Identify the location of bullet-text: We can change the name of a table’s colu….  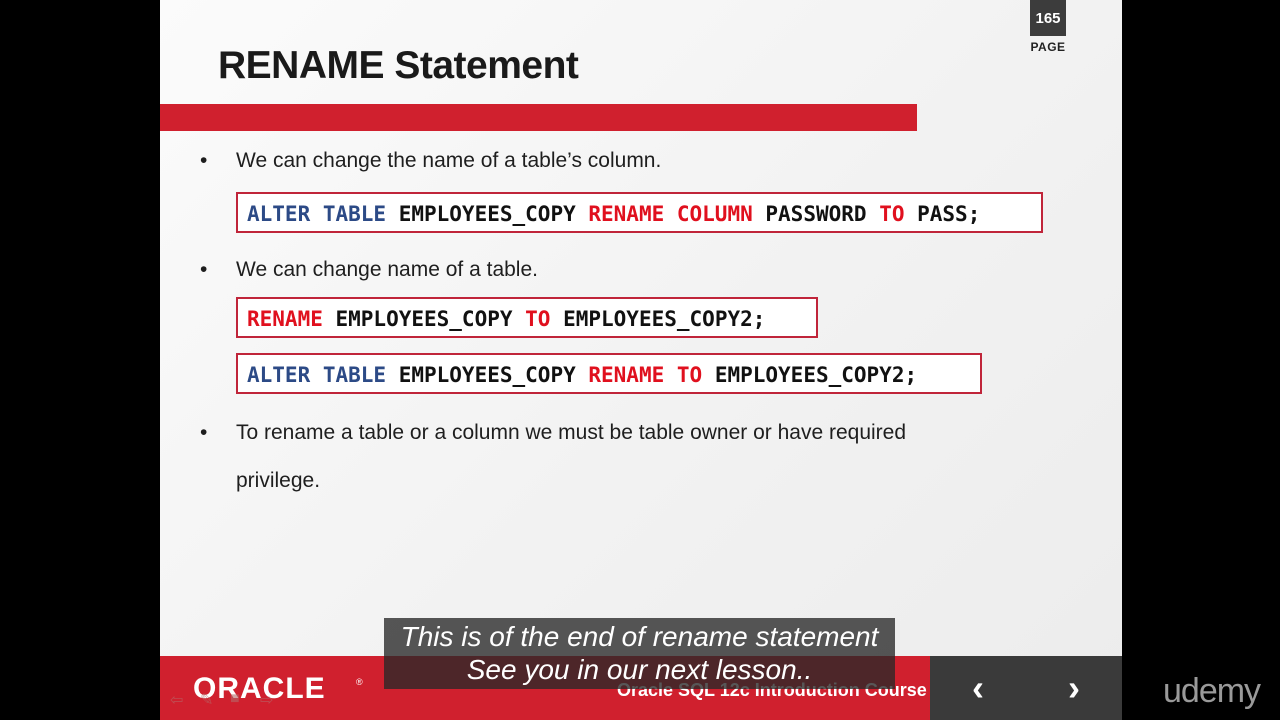
(449, 160).